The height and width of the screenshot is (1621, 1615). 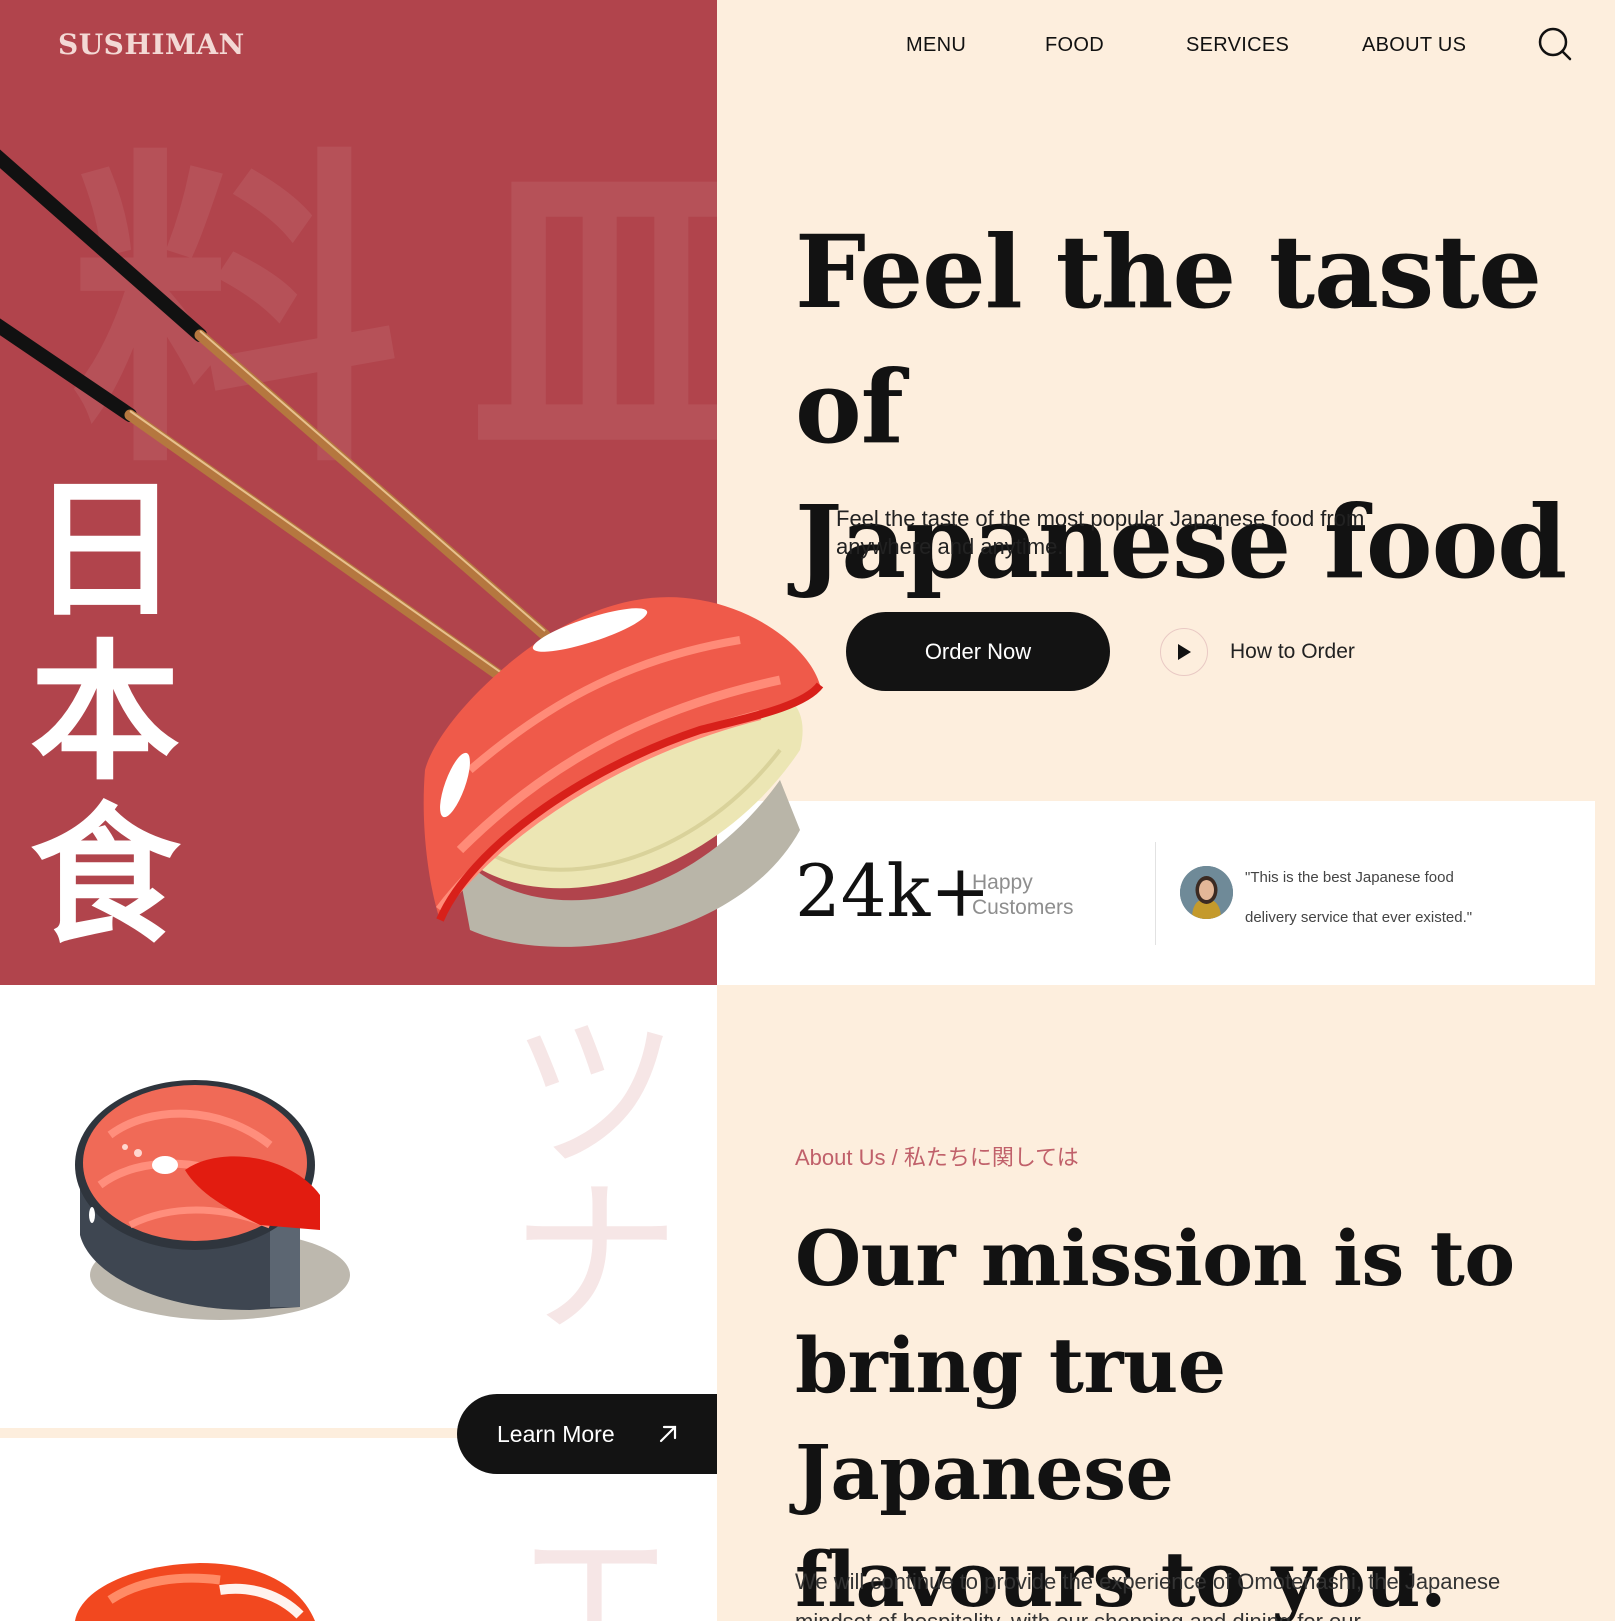 I want to click on stat-label-line: Customers, so click(x=1023, y=907).